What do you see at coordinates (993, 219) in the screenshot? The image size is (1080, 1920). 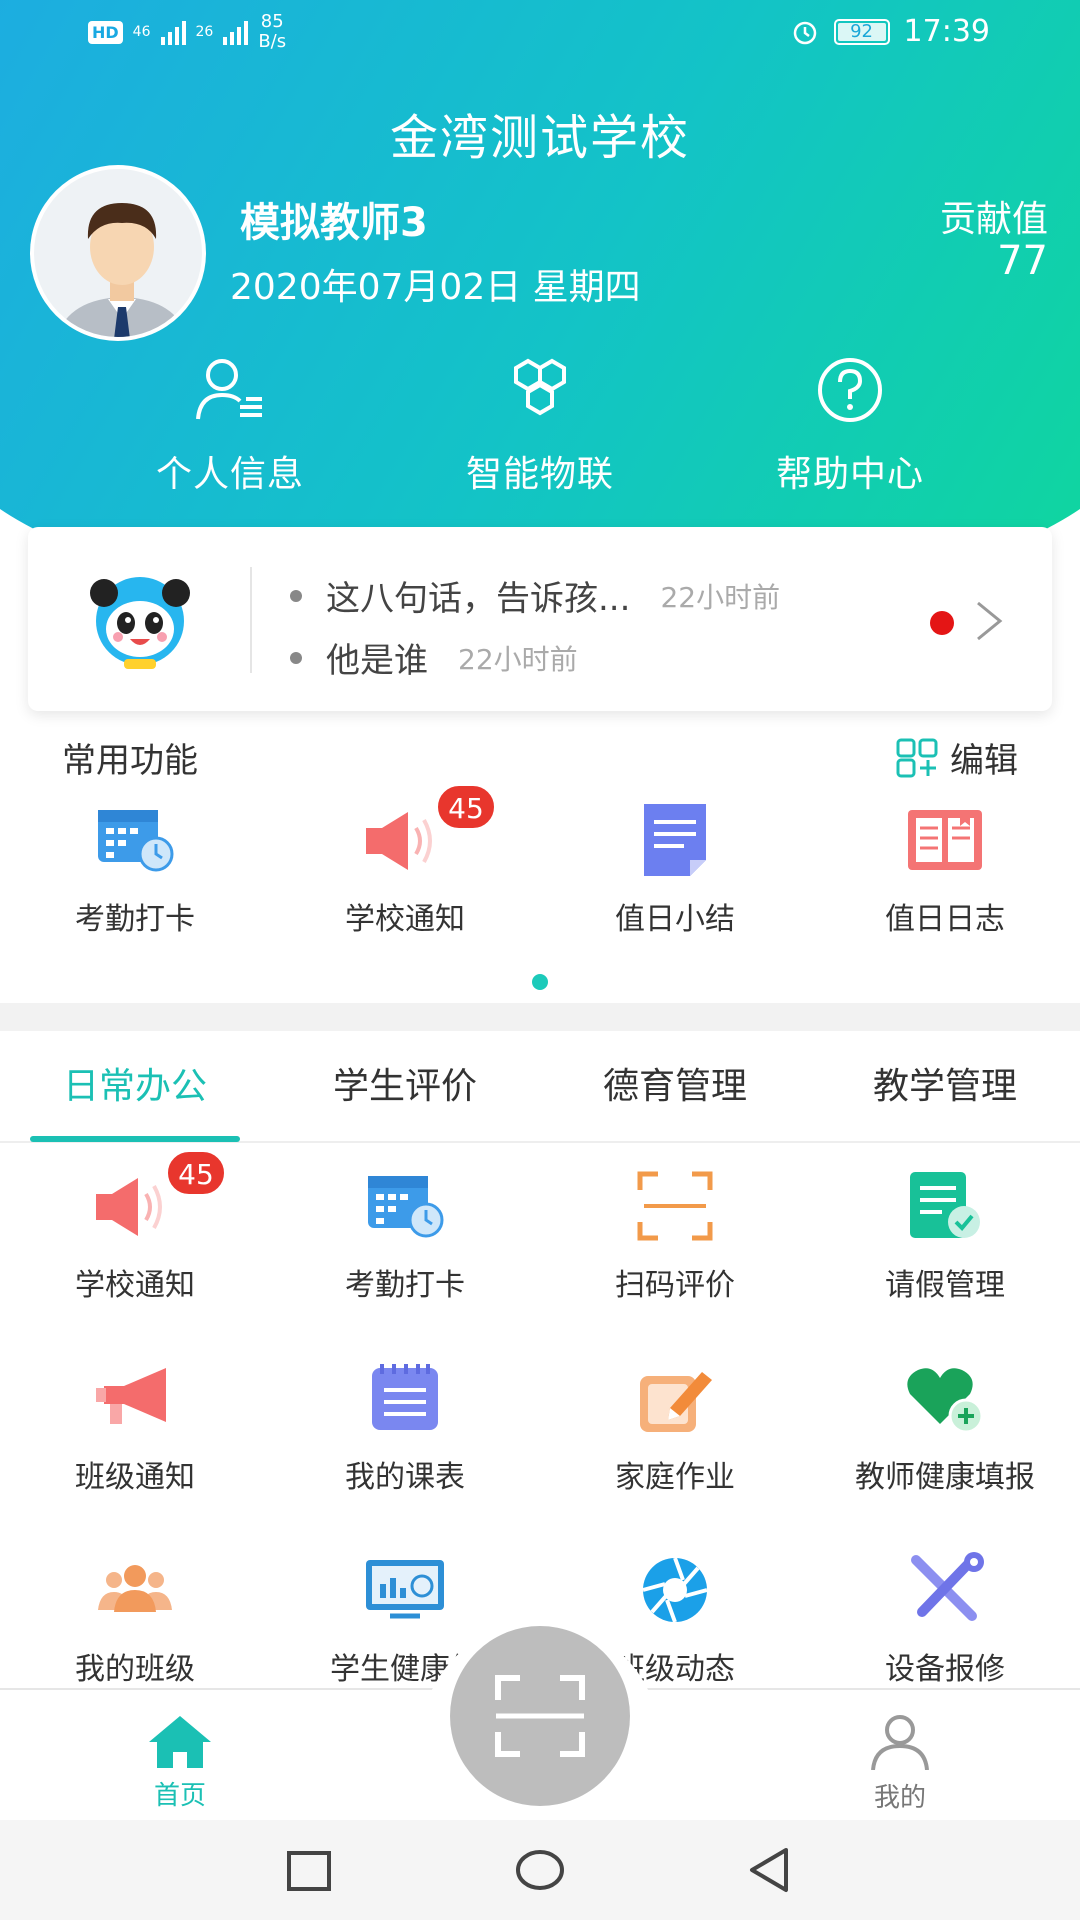 I see `contribution-label: 贡献值` at bounding box center [993, 219].